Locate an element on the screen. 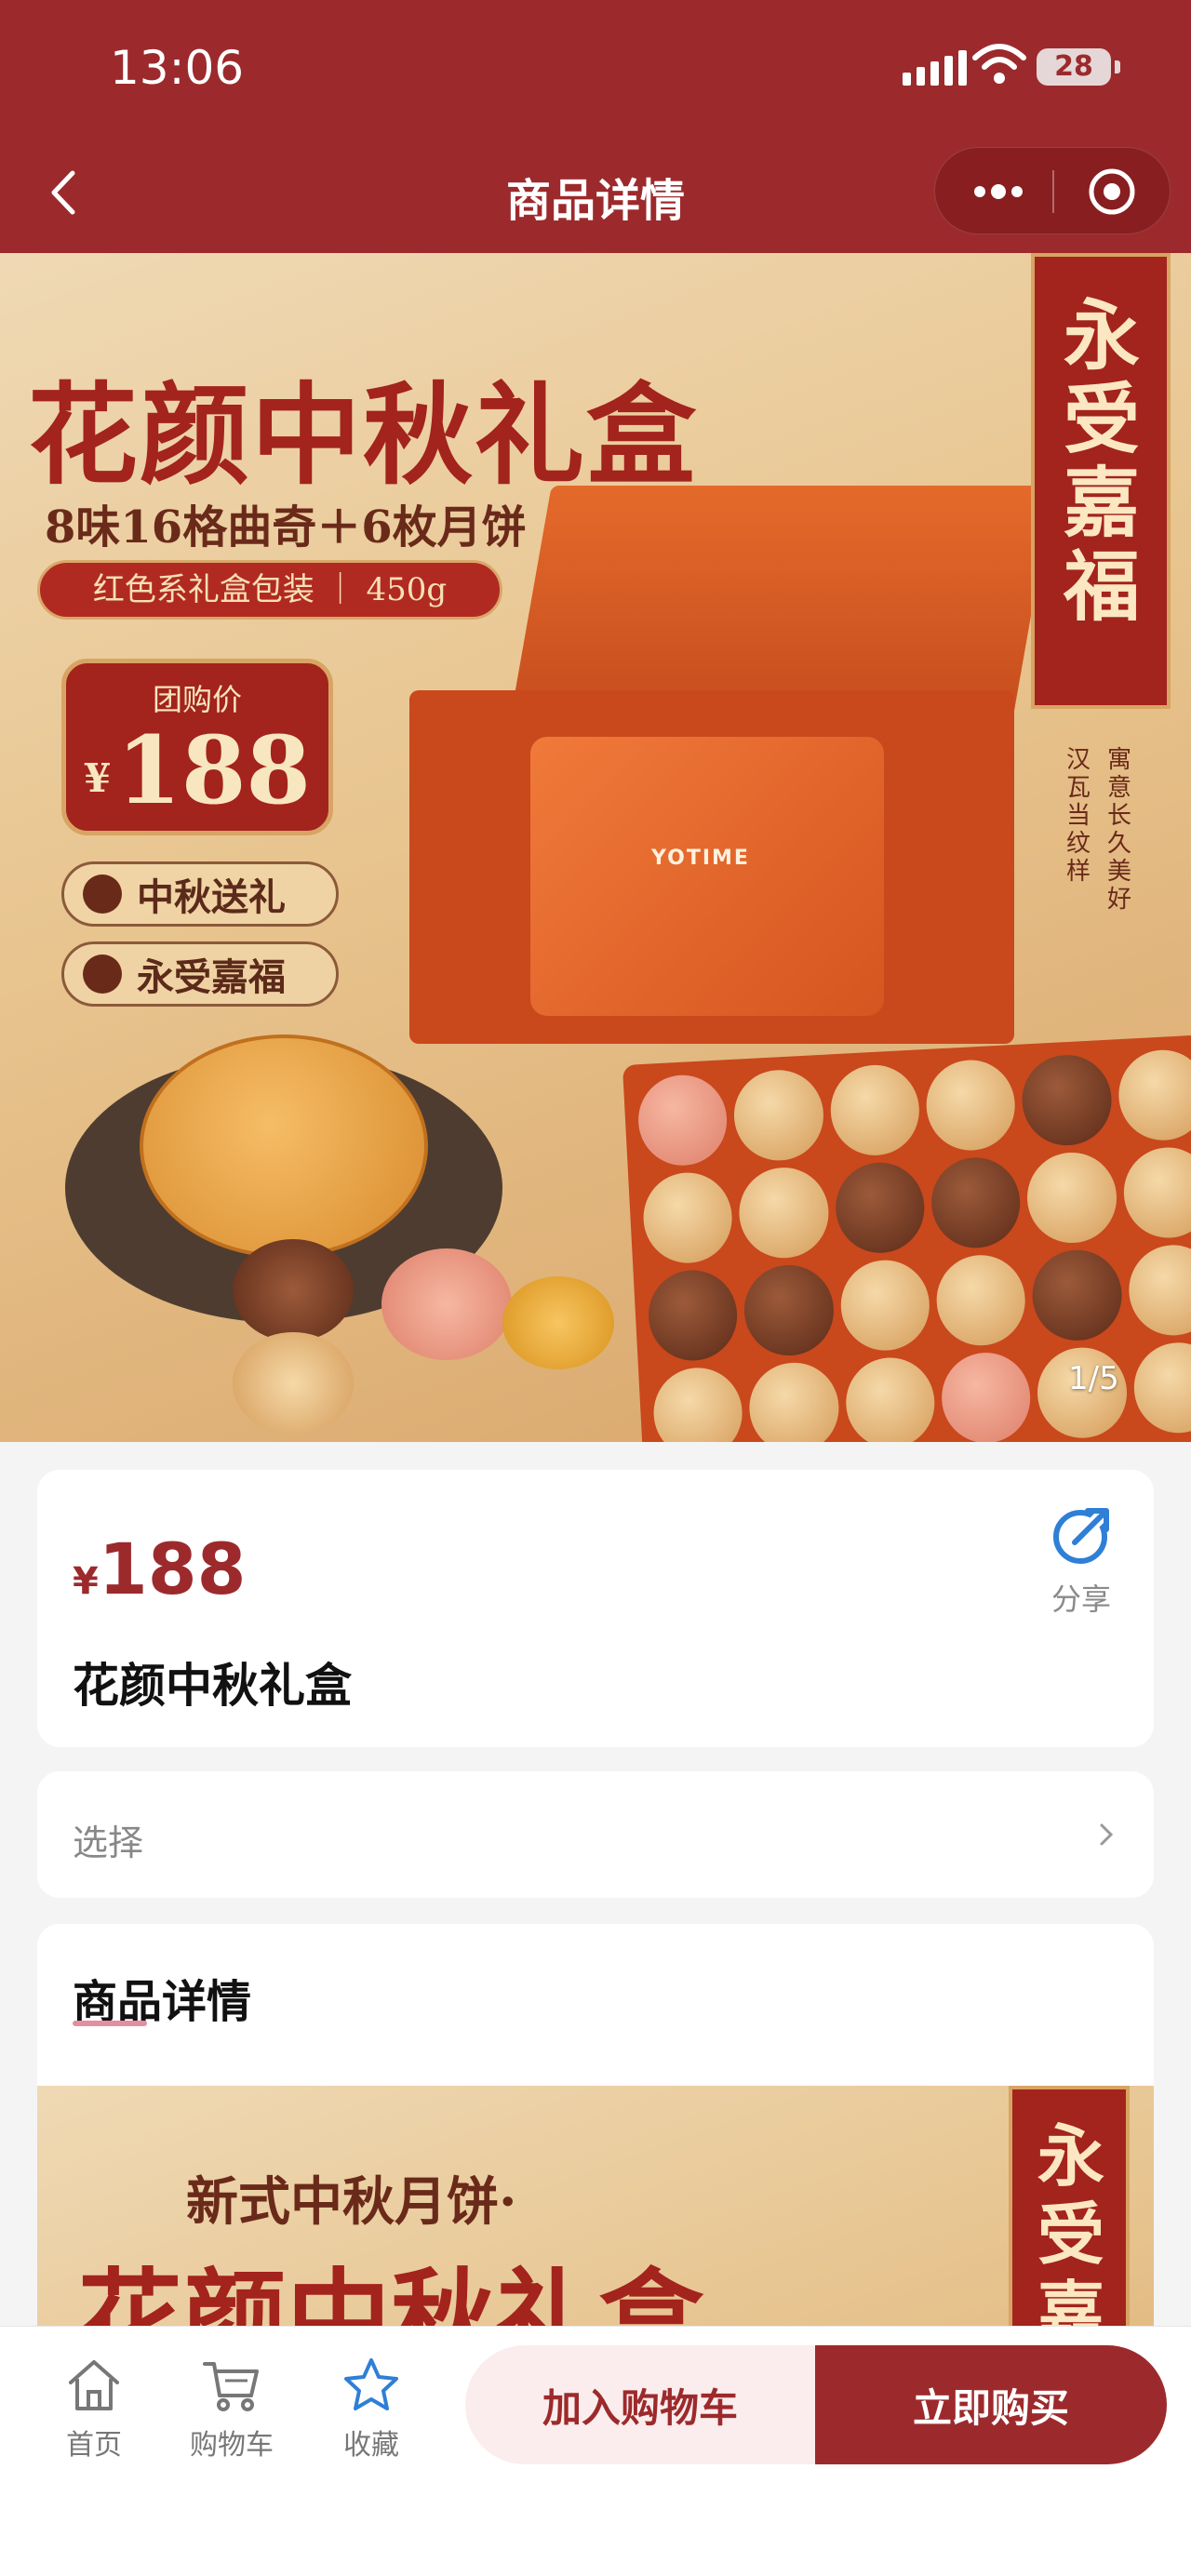 The height and width of the screenshot is (2576, 1191). share-label: 分享 is located at coordinates (1080, 1599).